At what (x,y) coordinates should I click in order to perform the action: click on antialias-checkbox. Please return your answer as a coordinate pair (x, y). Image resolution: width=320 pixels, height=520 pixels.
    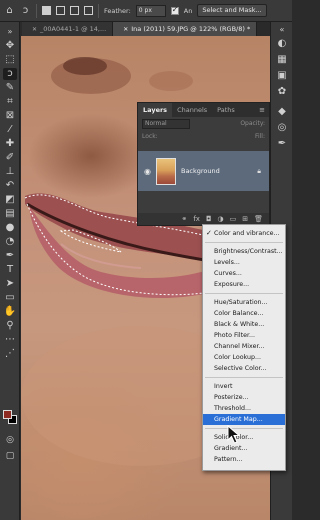
    Looking at the image, I should click on (174, 10).